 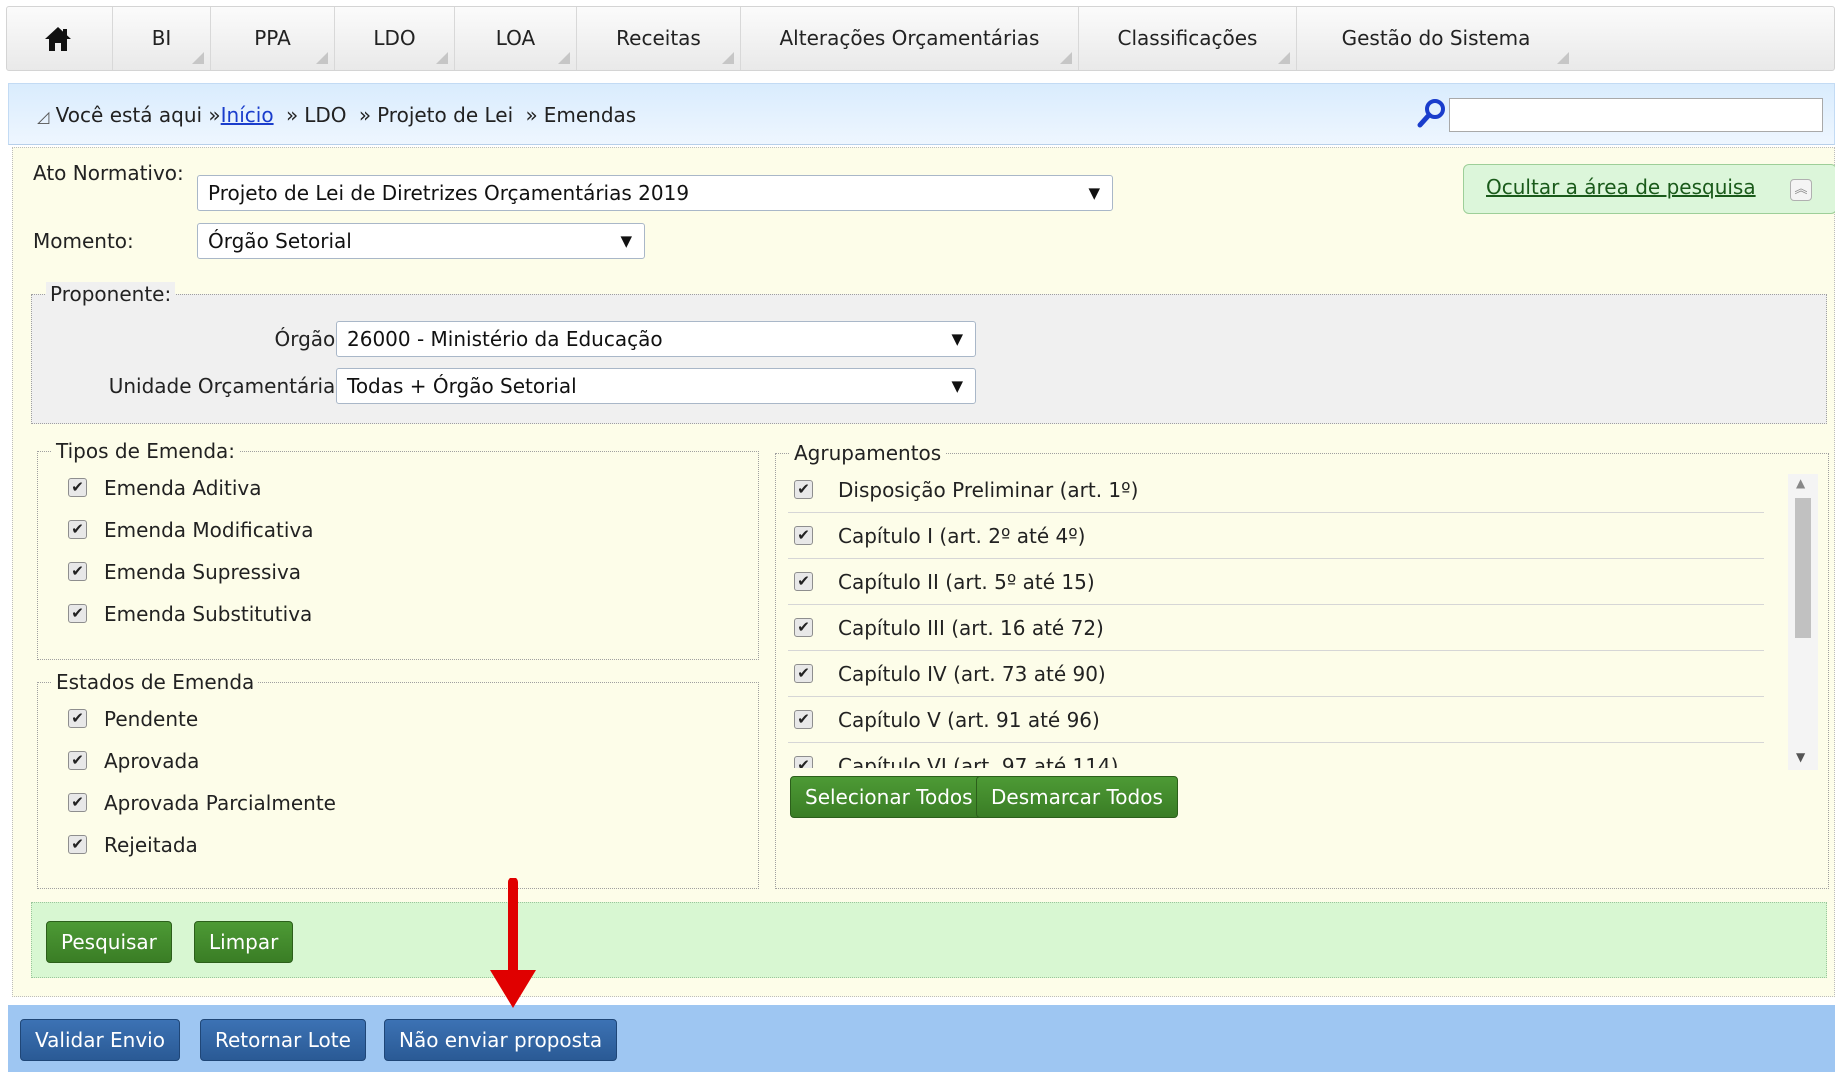 What do you see at coordinates (100, 1040) in the screenshot?
I see `validate-send-button: Validar Envio` at bounding box center [100, 1040].